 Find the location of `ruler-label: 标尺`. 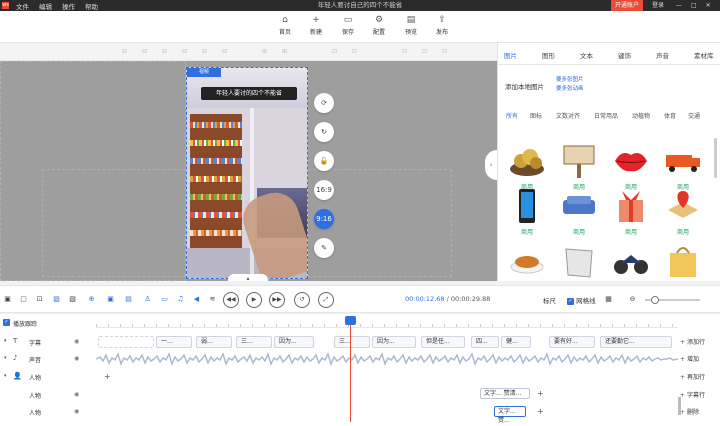

ruler-label: 标尺 is located at coordinates (549, 300).